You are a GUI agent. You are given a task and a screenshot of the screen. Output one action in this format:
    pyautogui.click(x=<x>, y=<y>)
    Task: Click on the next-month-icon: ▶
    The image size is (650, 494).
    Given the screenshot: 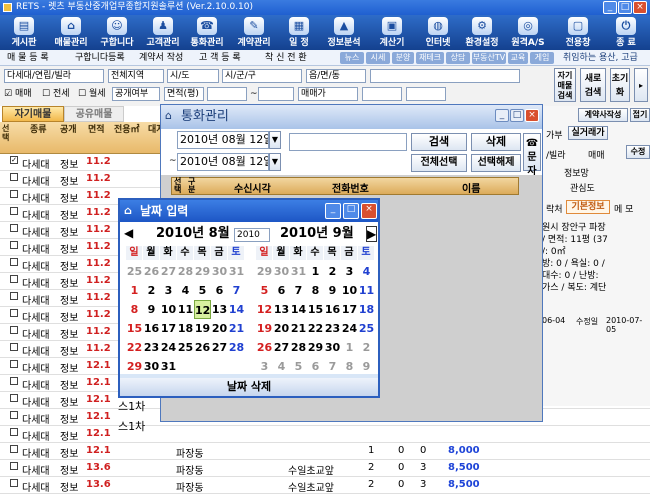 What is the action you would take?
    pyautogui.click(x=372, y=234)
    